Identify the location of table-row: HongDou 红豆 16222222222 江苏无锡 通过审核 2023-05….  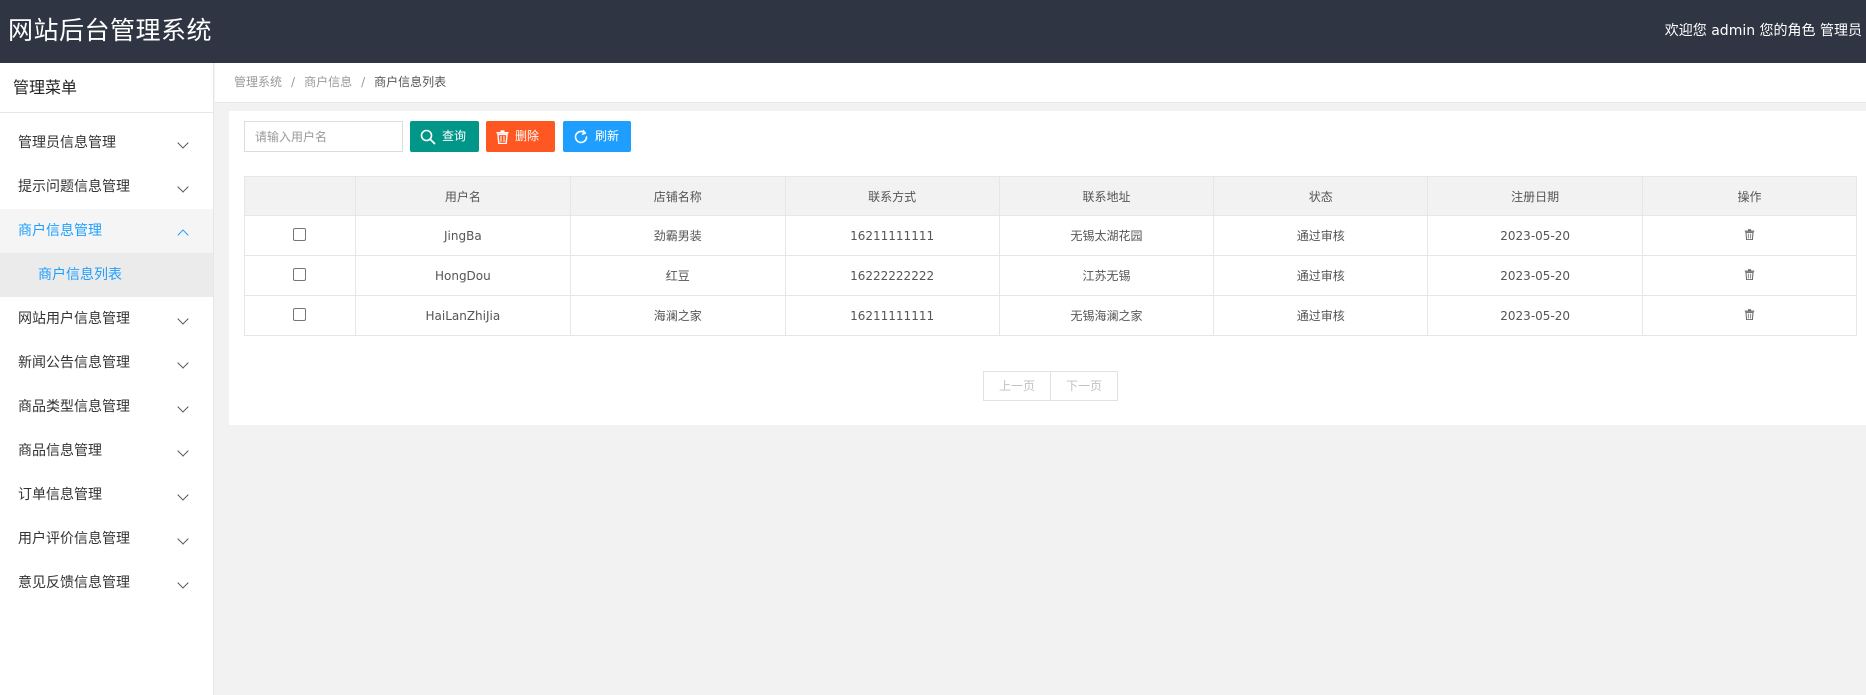
(1050, 275).